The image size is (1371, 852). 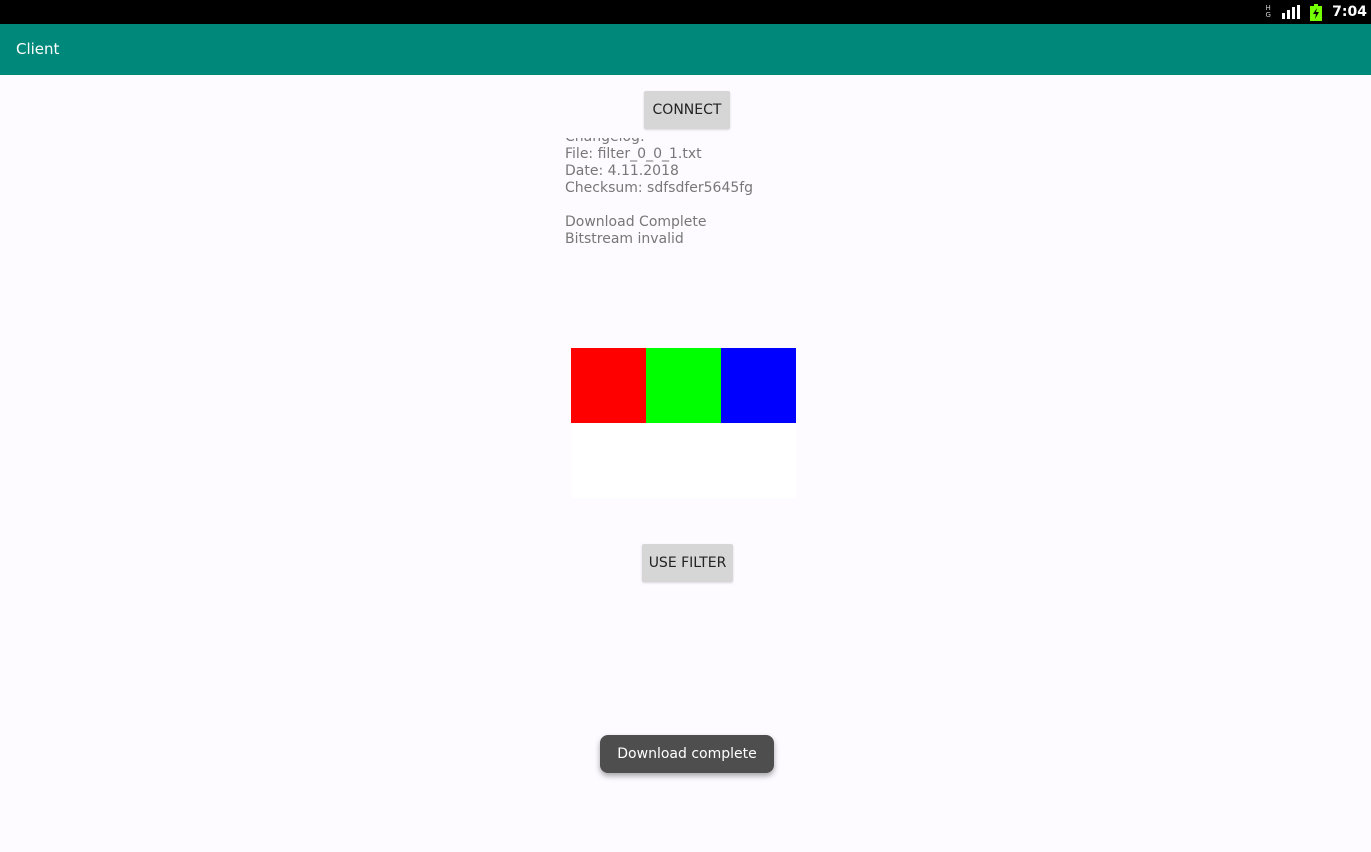 I want to click on log-line: Changelog:, so click(x=659, y=142).